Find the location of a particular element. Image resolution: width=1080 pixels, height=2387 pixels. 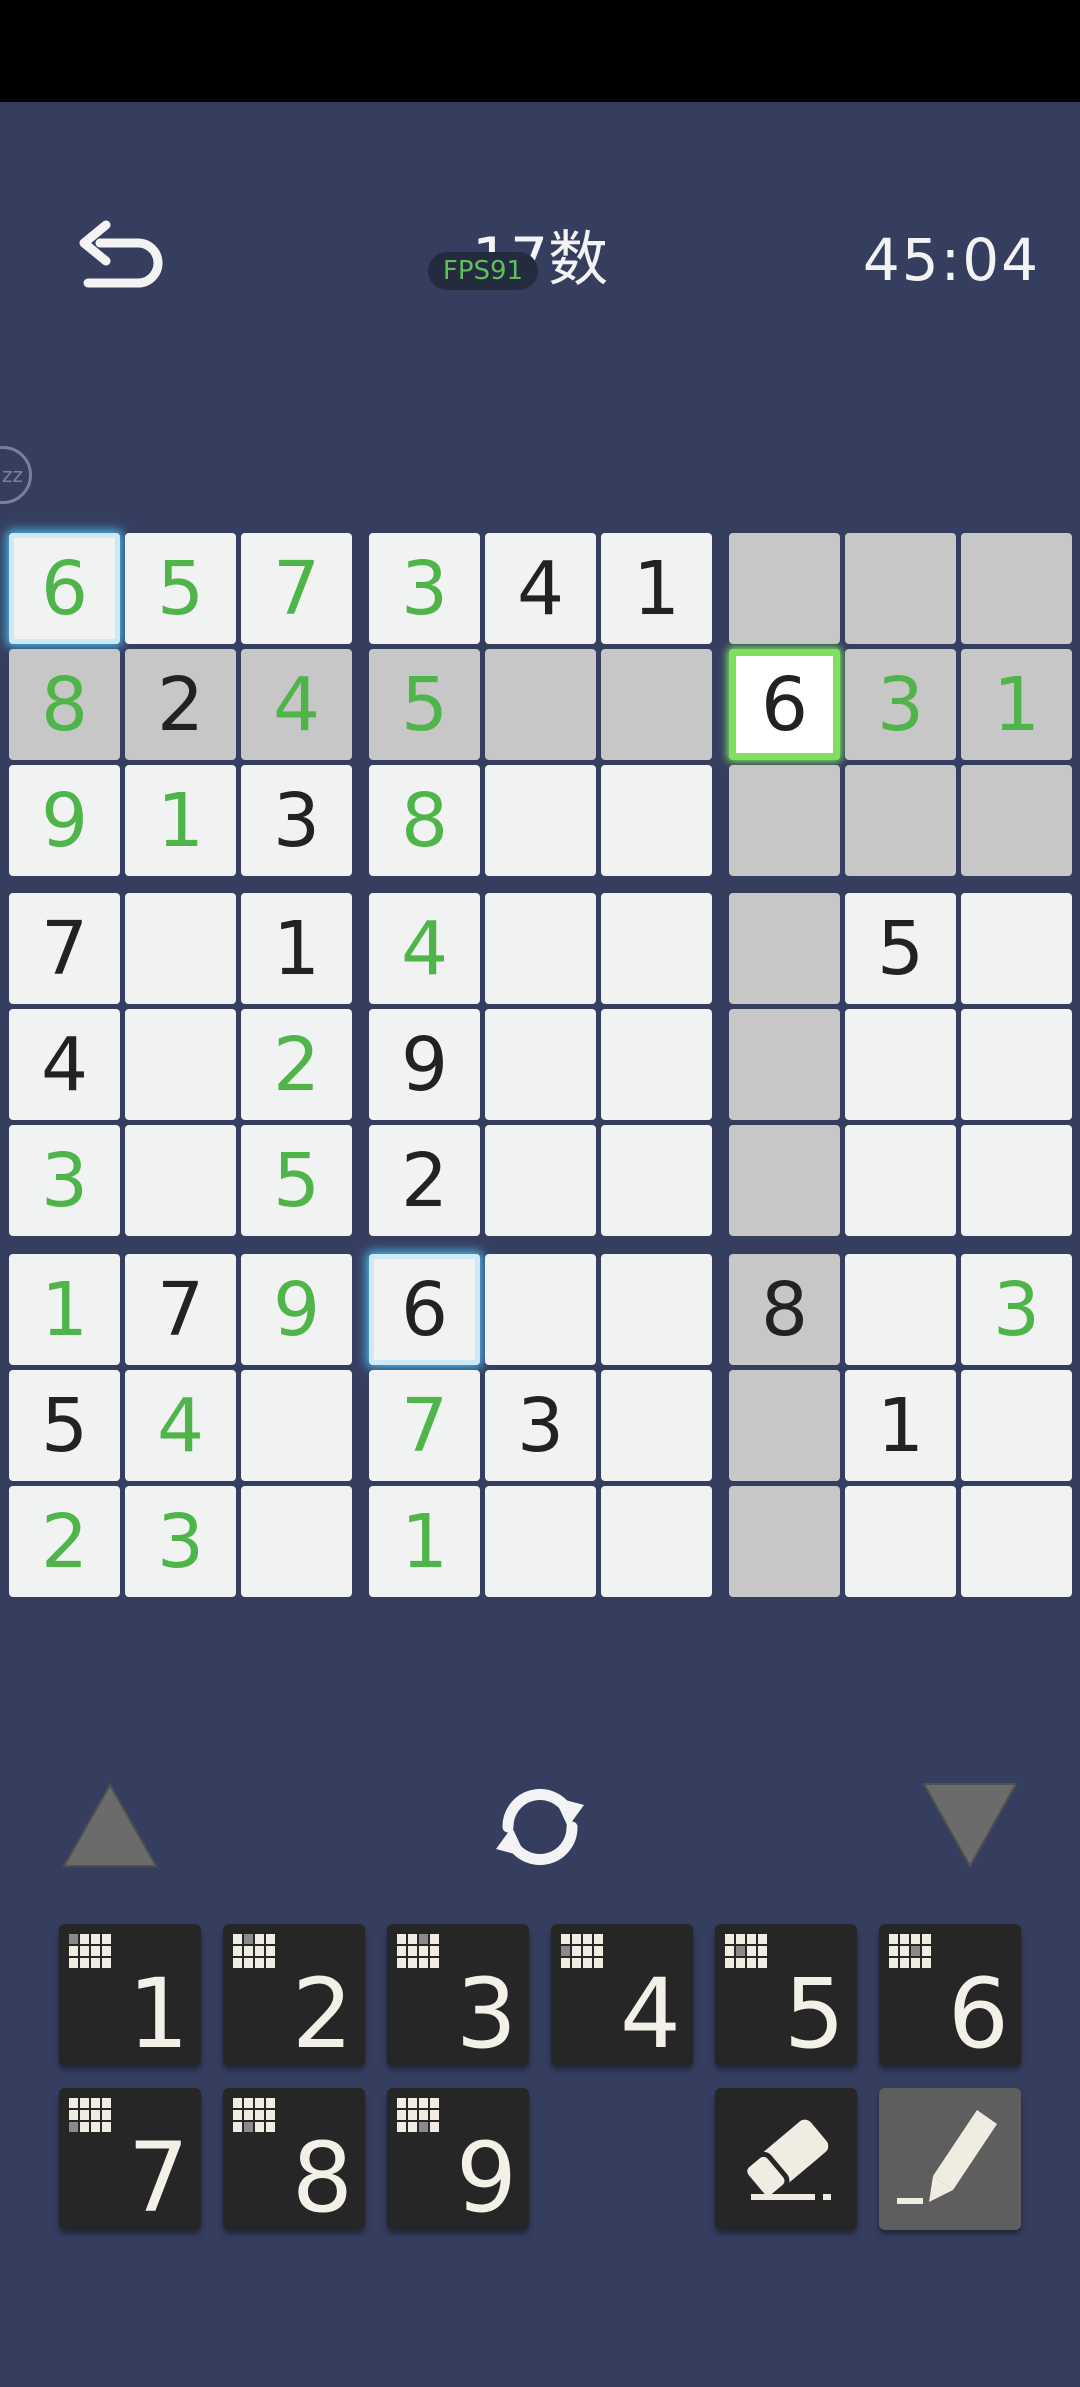

status-bar is located at coordinates (540, 51).